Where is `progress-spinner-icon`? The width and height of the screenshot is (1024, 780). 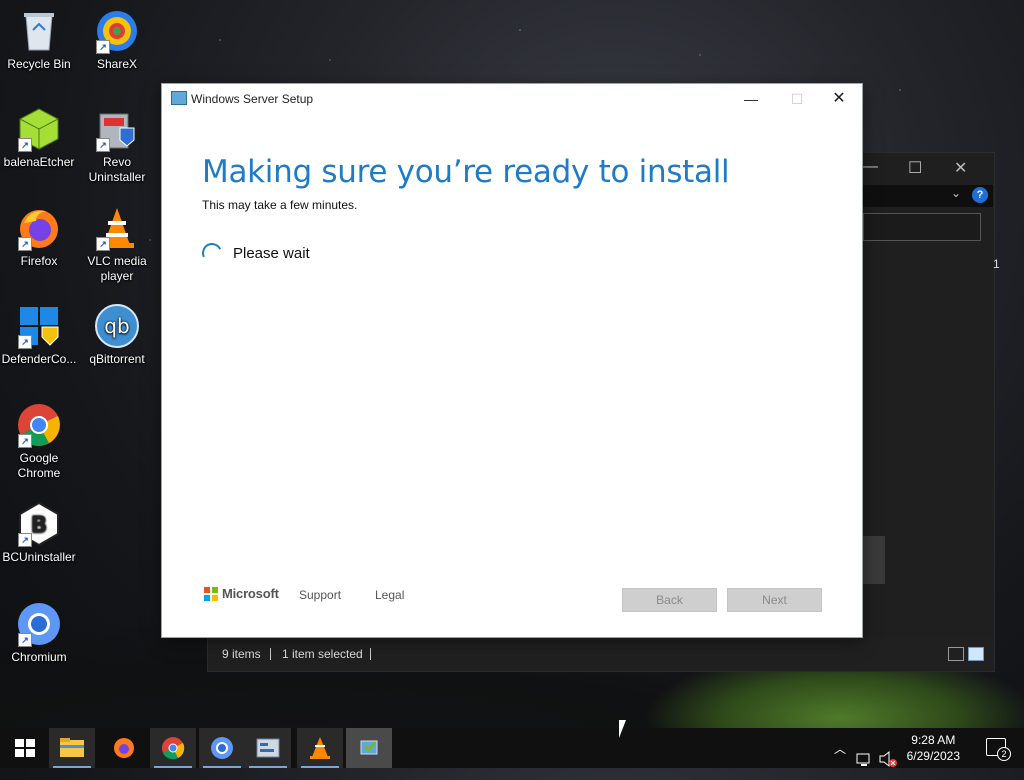 progress-spinner-icon is located at coordinates (212, 253).